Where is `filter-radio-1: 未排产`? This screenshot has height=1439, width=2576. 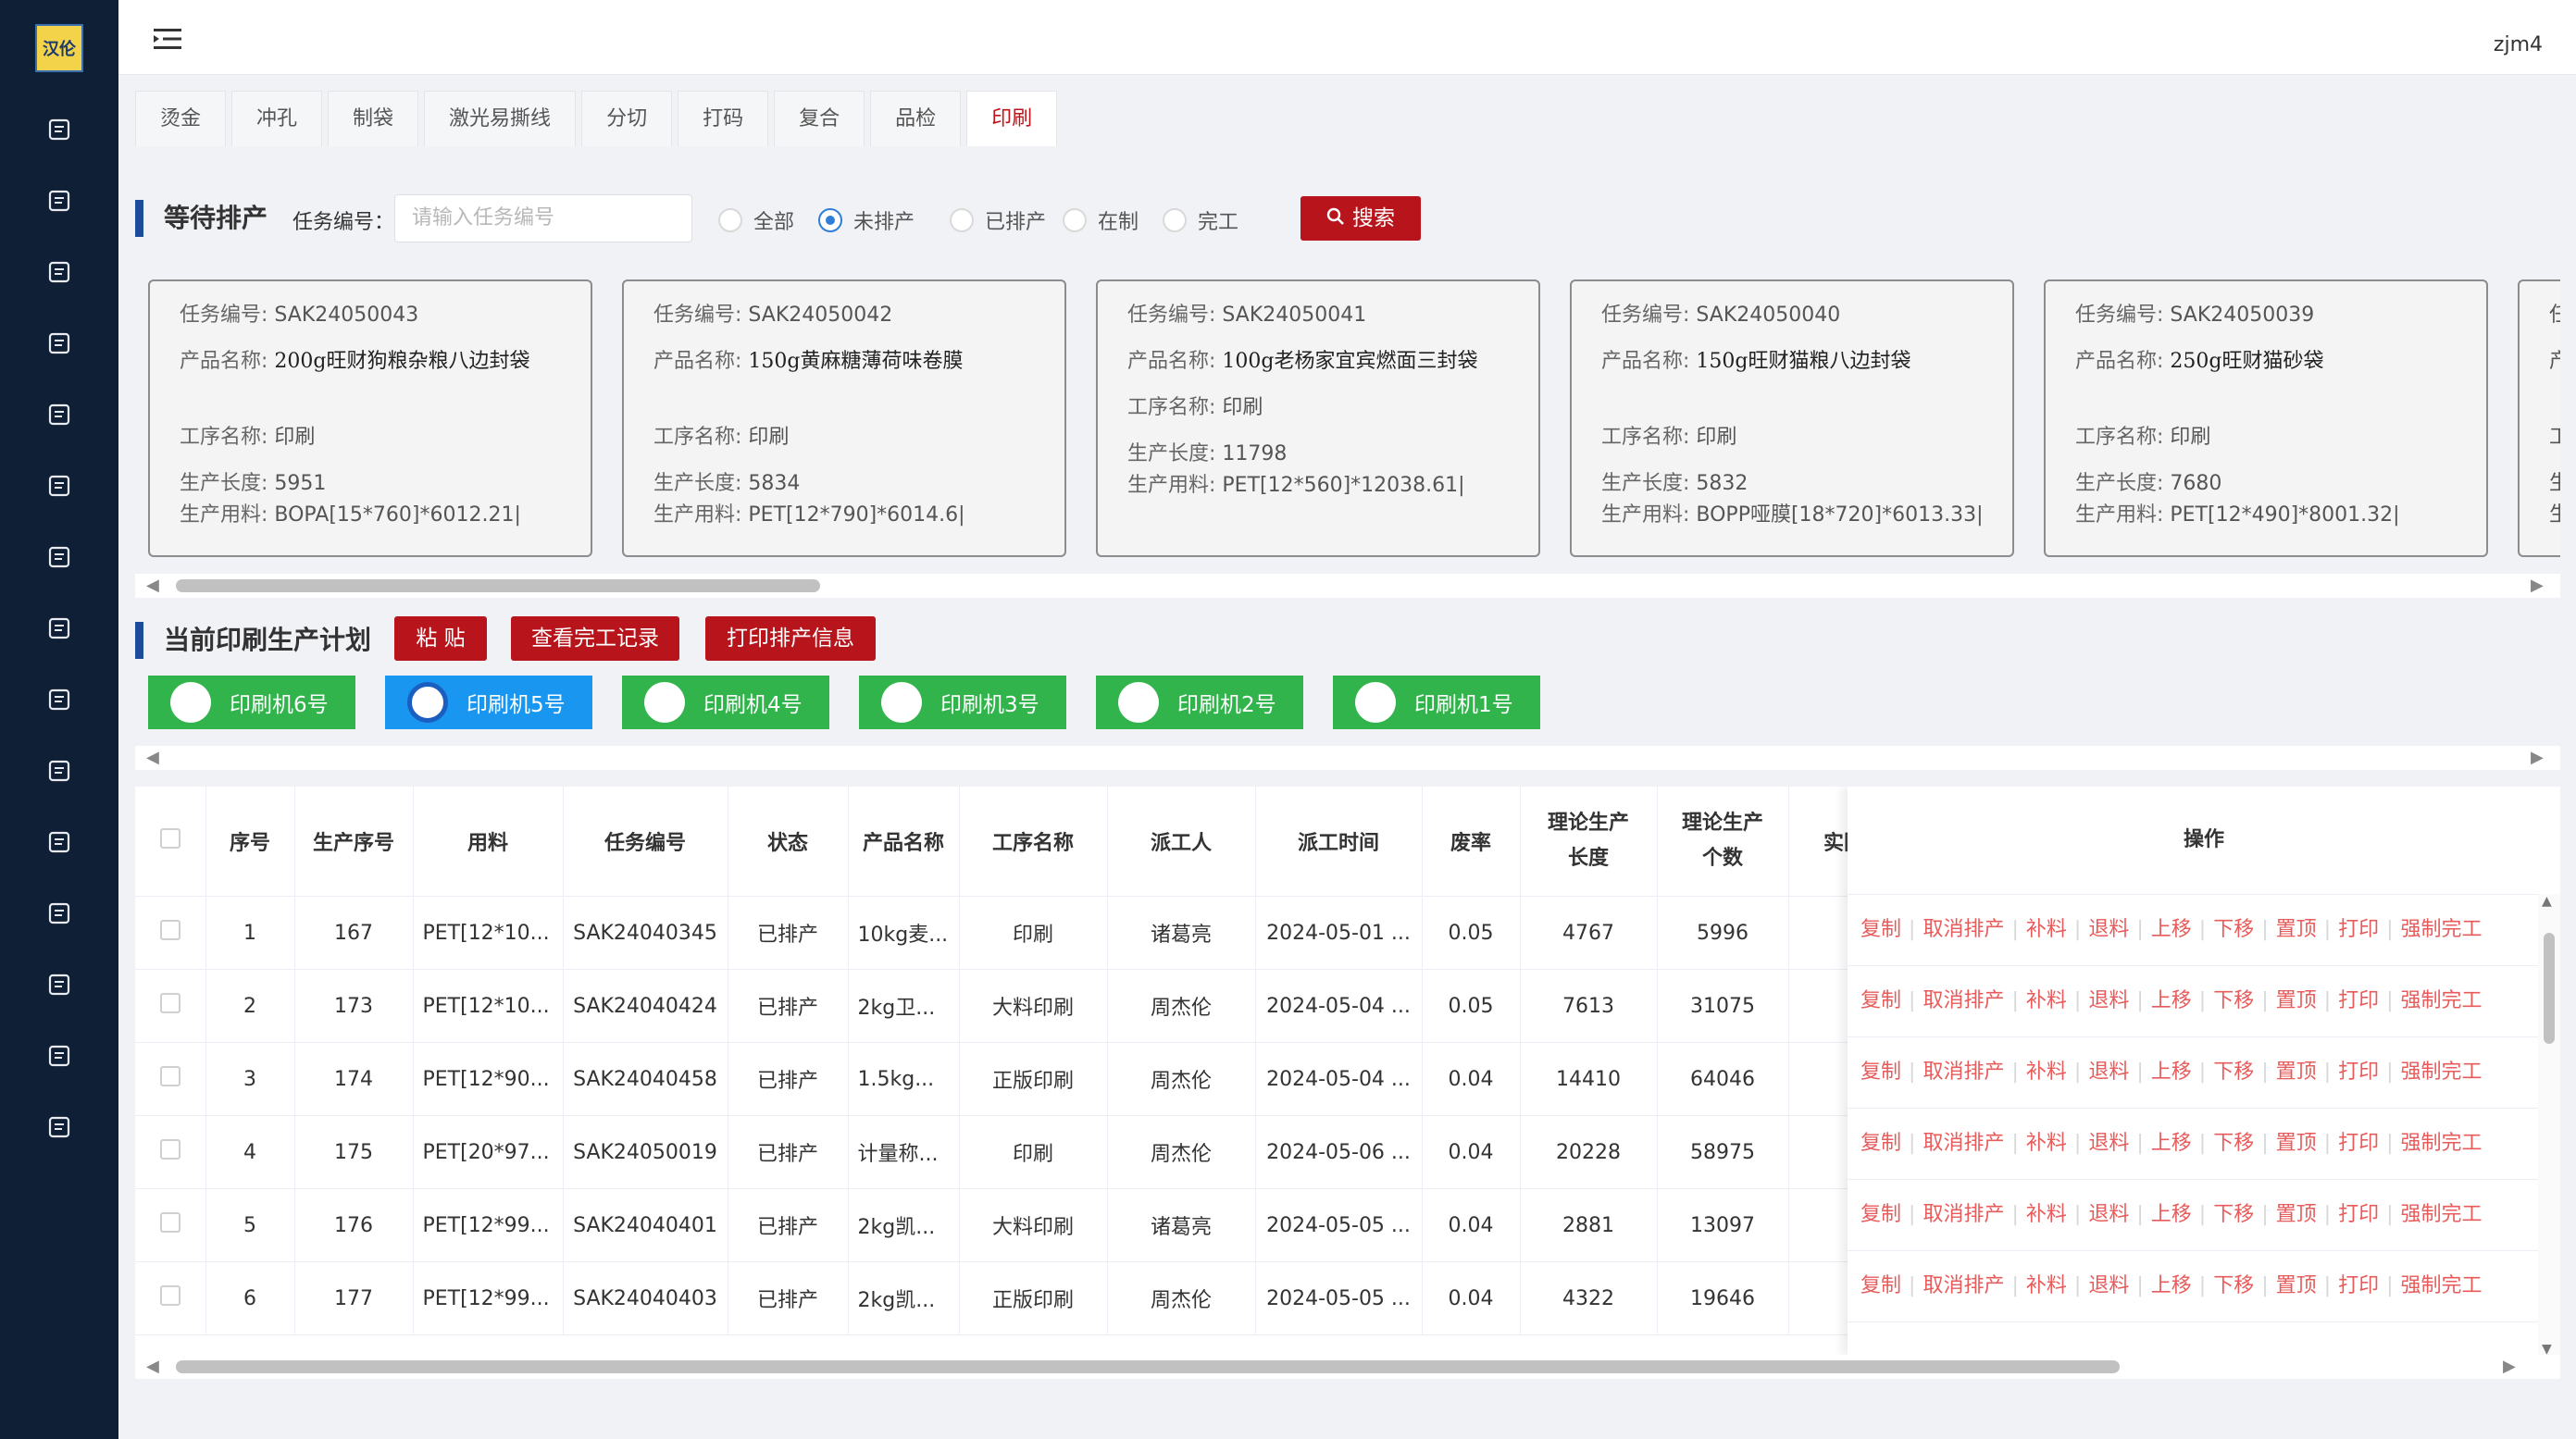
filter-radio-1: 未排产 is located at coordinates (866, 220).